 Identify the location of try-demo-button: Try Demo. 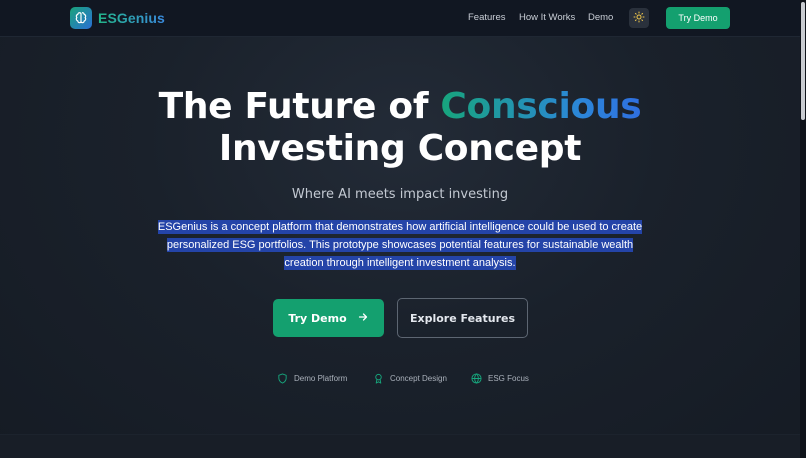
(328, 318).